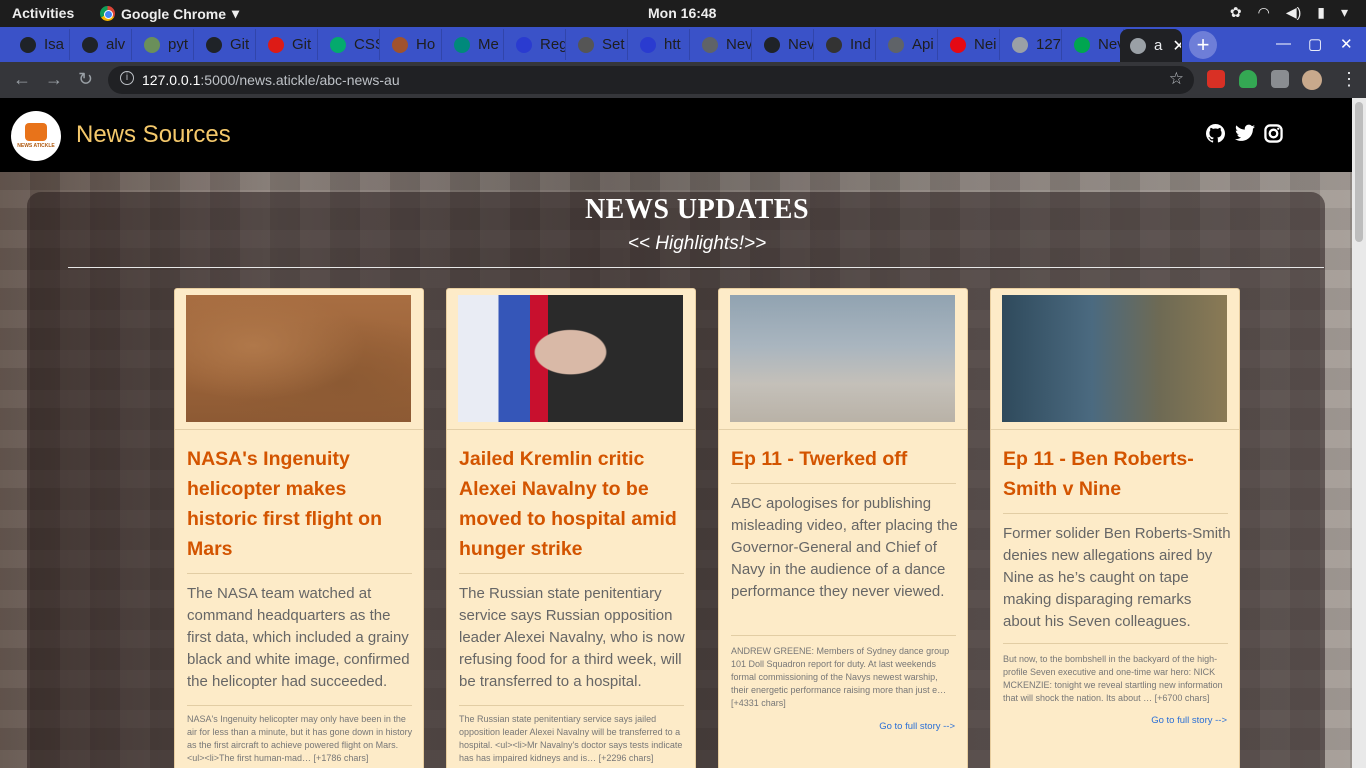 The width and height of the screenshot is (1366, 768). Describe the element at coordinates (1248, 79) in the screenshot. I see `extension-shield-icon` at that location.